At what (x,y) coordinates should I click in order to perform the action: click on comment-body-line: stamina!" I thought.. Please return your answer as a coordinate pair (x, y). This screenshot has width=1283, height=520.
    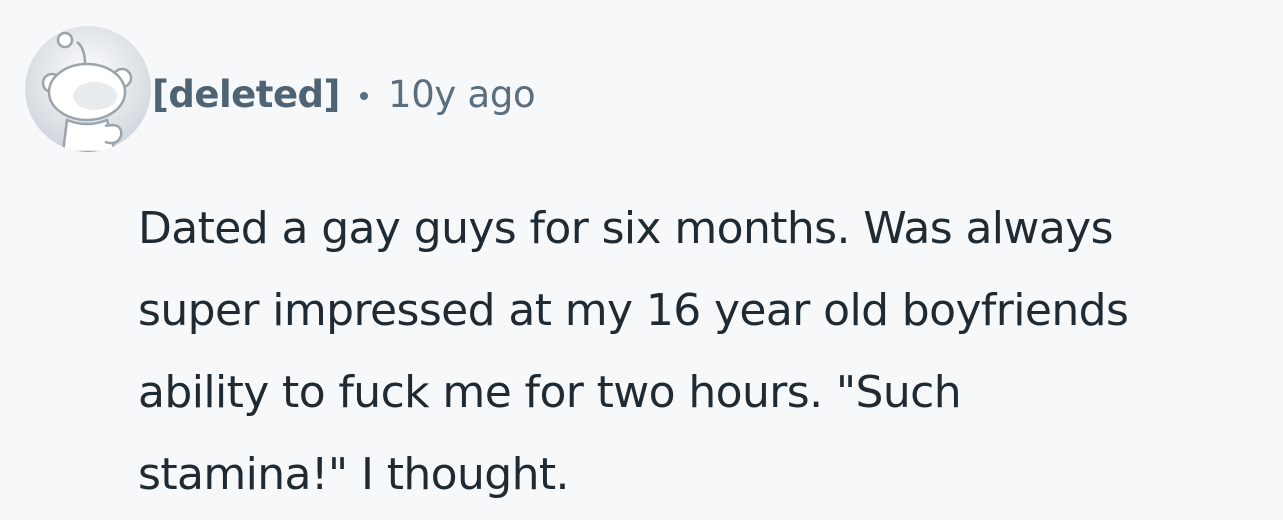
    Looking at the image, I should click on (354, 474).